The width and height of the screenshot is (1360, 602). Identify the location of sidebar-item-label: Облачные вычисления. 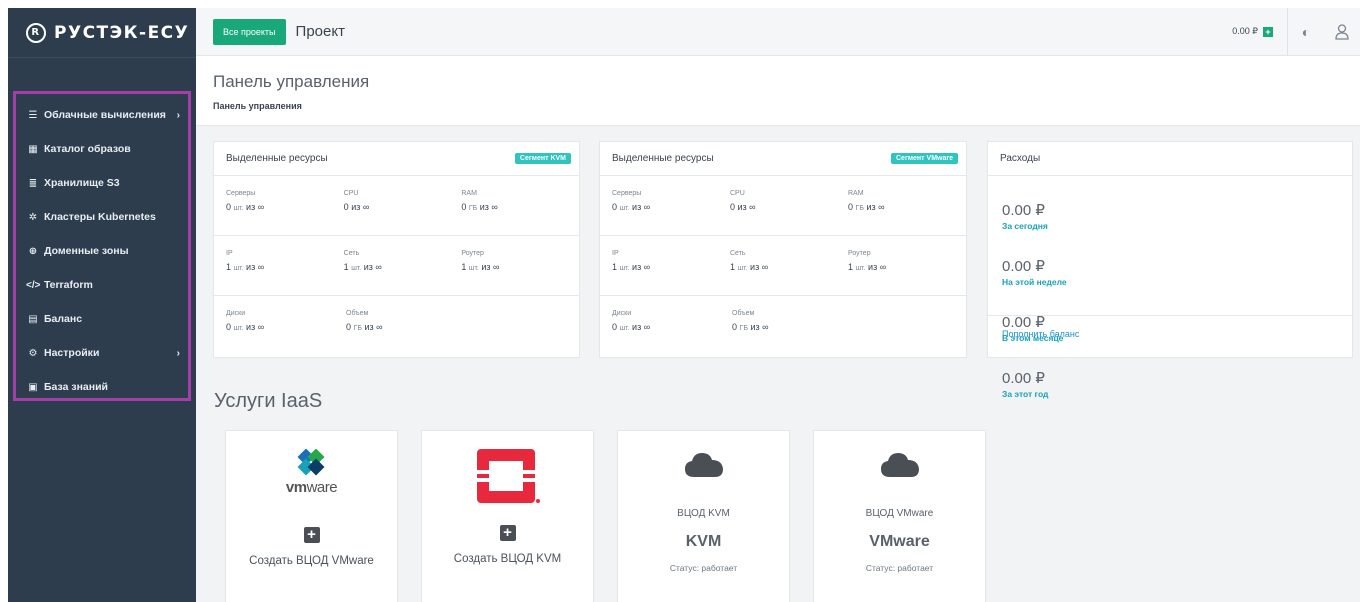
(105, 115).